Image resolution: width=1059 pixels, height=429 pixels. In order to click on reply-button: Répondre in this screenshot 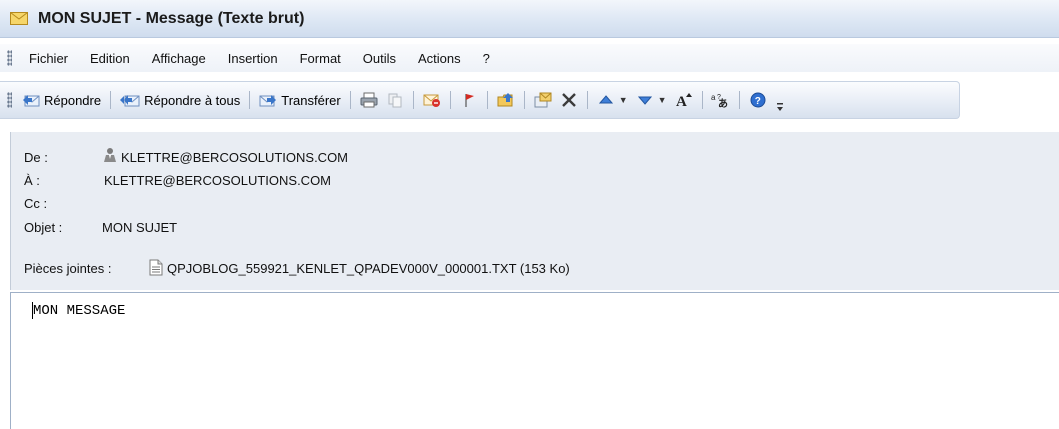, I will do `click(61, 100)`.